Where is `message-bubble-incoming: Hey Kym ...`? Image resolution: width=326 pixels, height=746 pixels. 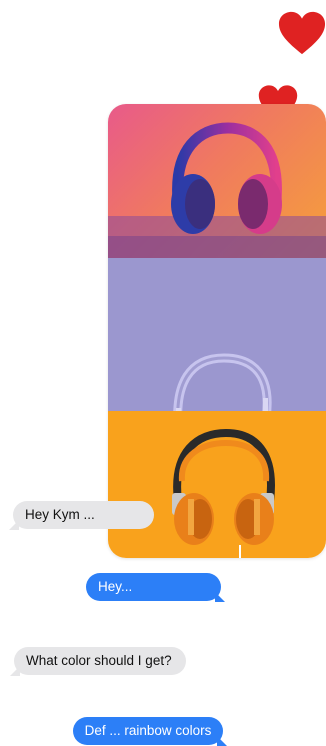
message-bubble-incoming: Hey Kym ... is located at coordinates (83, 515).